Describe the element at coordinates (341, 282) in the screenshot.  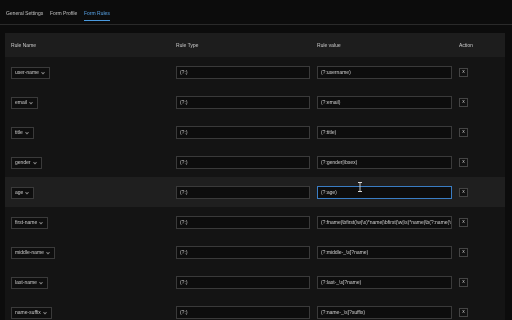
I see `rule-value-text: (?:last-_\s]?name)` at that location.